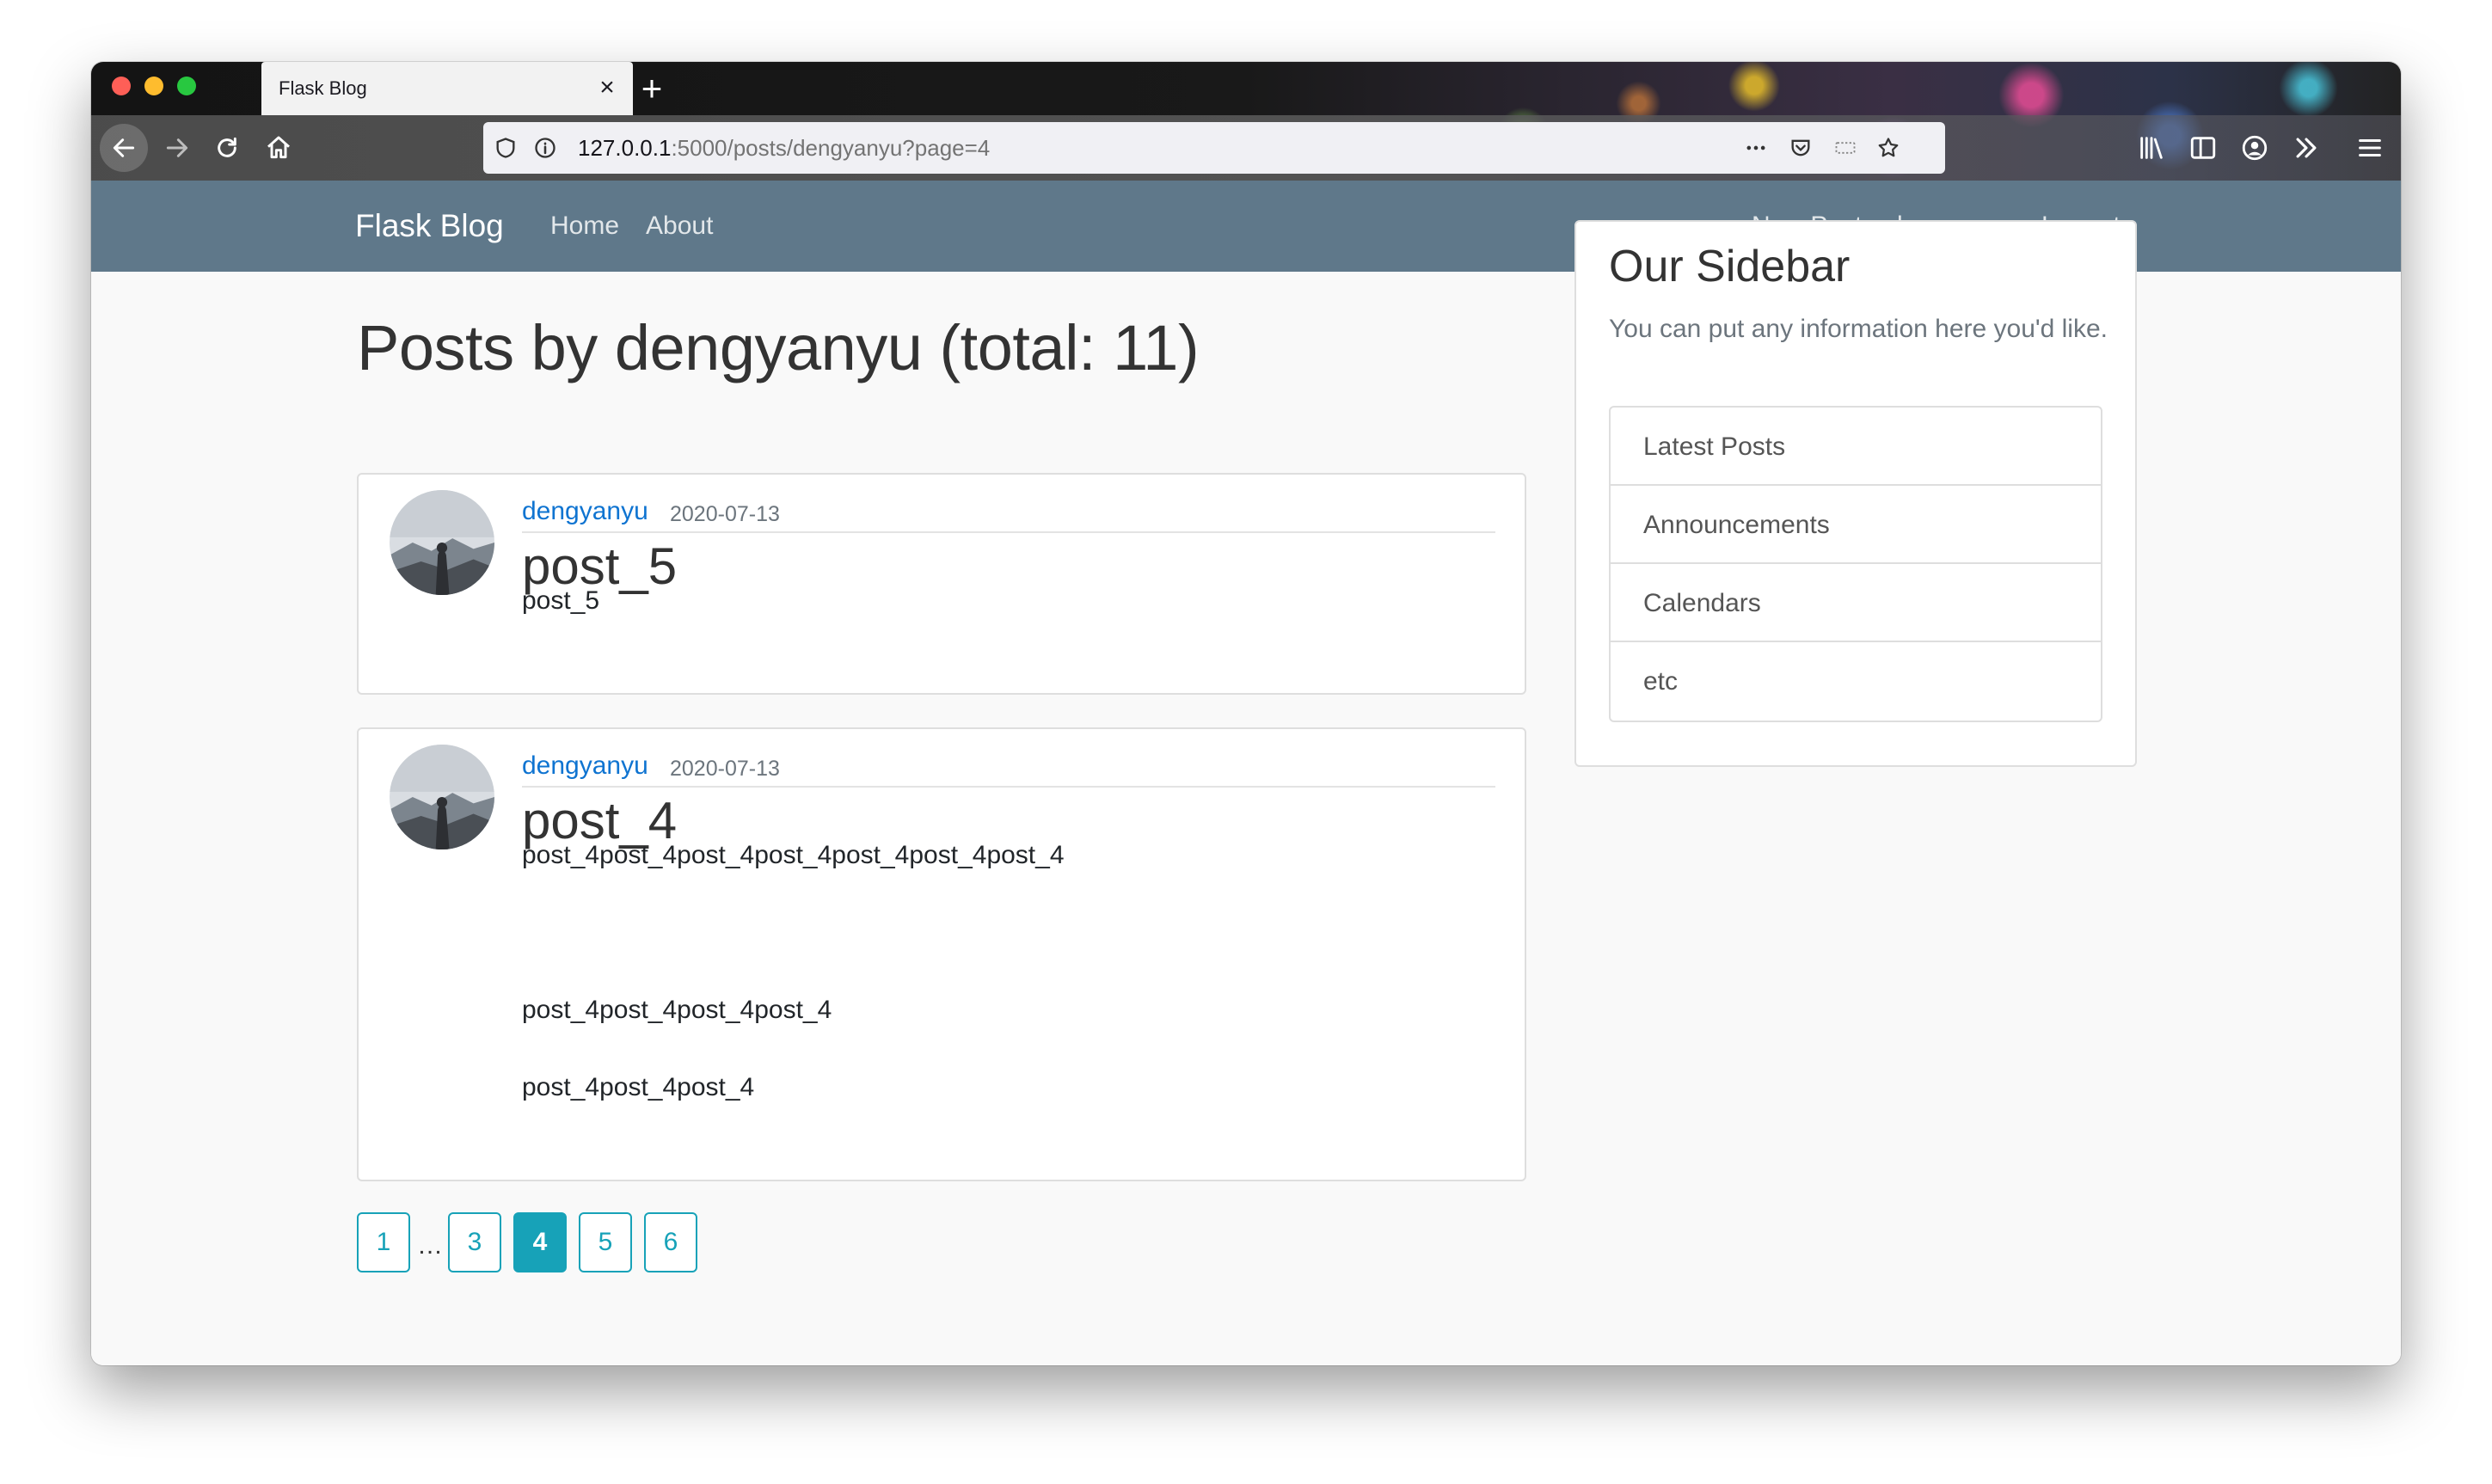  Describe the element at coordinates (638, 1087) in the screenshot. I see `post-content-line: post_4post_4post_4` at that location.